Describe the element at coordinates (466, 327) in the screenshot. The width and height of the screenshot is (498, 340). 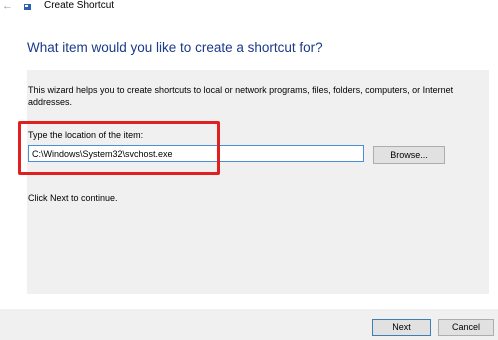
I see `cancel-button: Cancel` at that location.